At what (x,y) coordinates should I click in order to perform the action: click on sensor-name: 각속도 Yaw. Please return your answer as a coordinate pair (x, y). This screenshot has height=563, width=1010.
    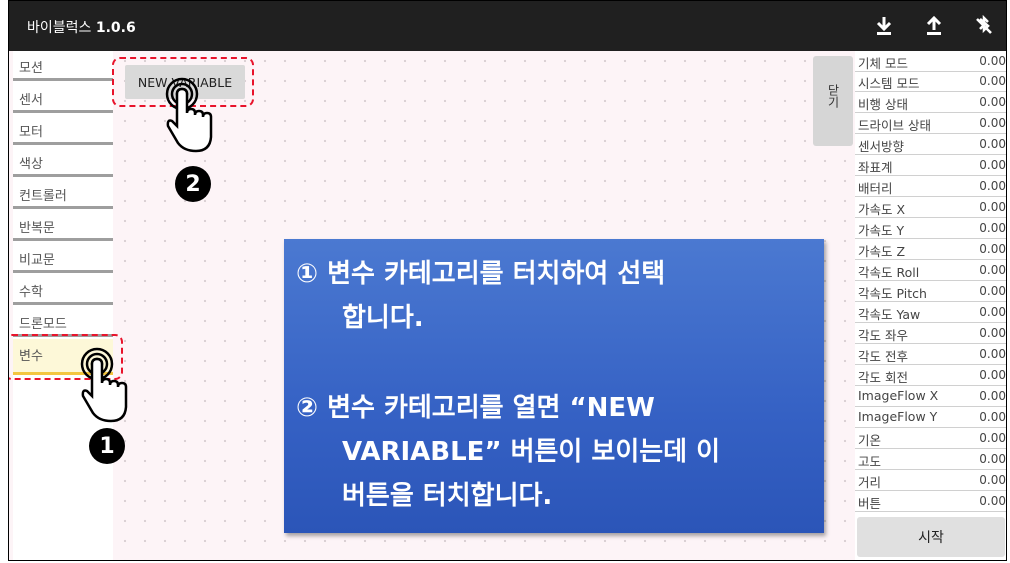
    Looking at the image, I should click on (889, 314).